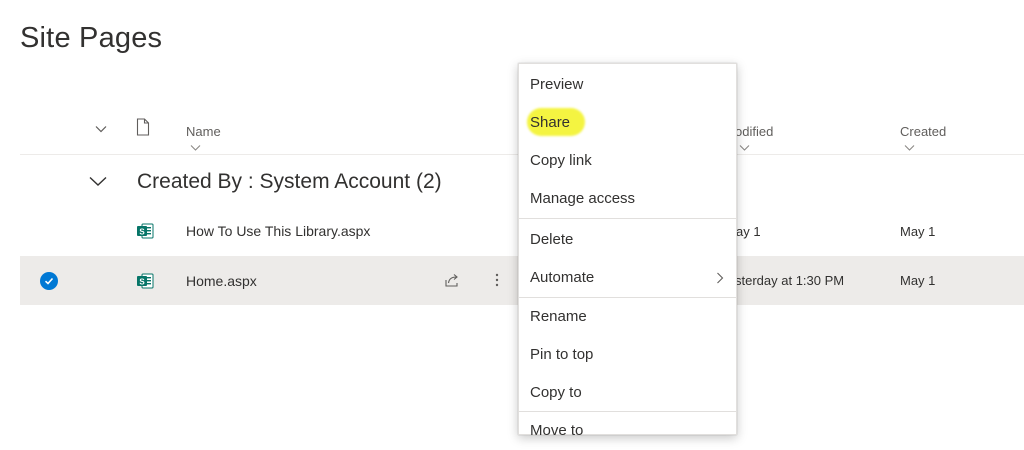 The image size is (1024, 450). Describe the element at coordinates (143, 127) in the screenshot. I see `document-icon` at that location.